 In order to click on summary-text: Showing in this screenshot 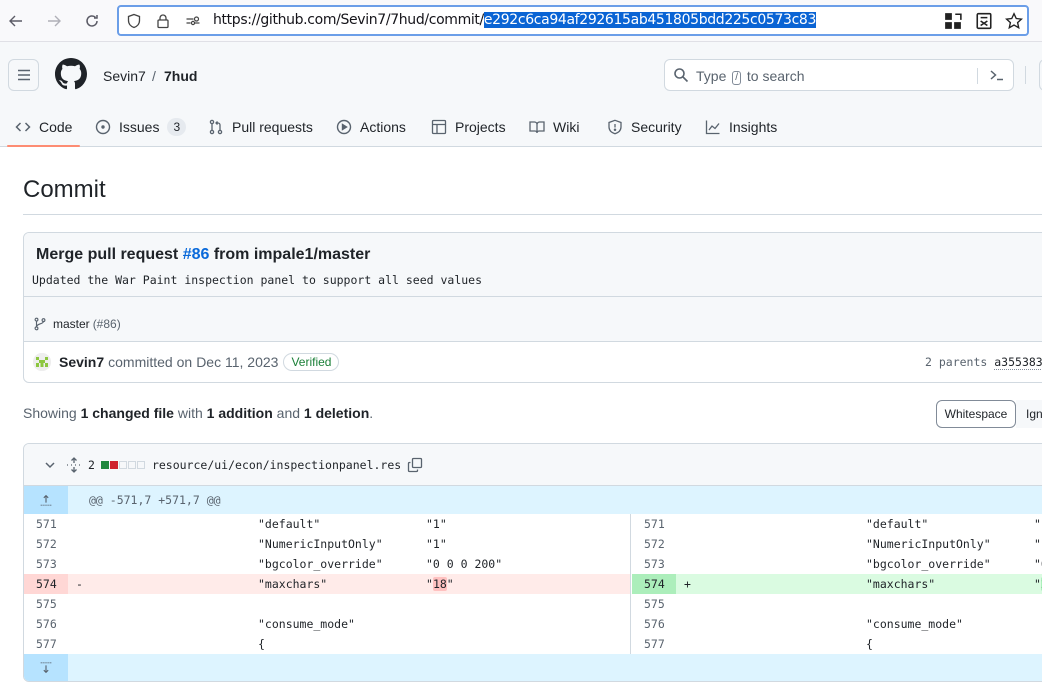, I will do `click(52, 413)`.